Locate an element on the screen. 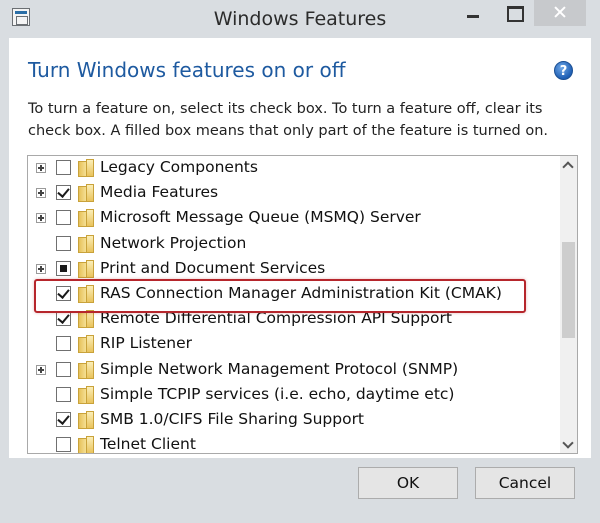 This screenshot has width=600, height=523. feature-row: SMB 1.0/CIFS File Sharing Support is located at coordinates (293, 420).